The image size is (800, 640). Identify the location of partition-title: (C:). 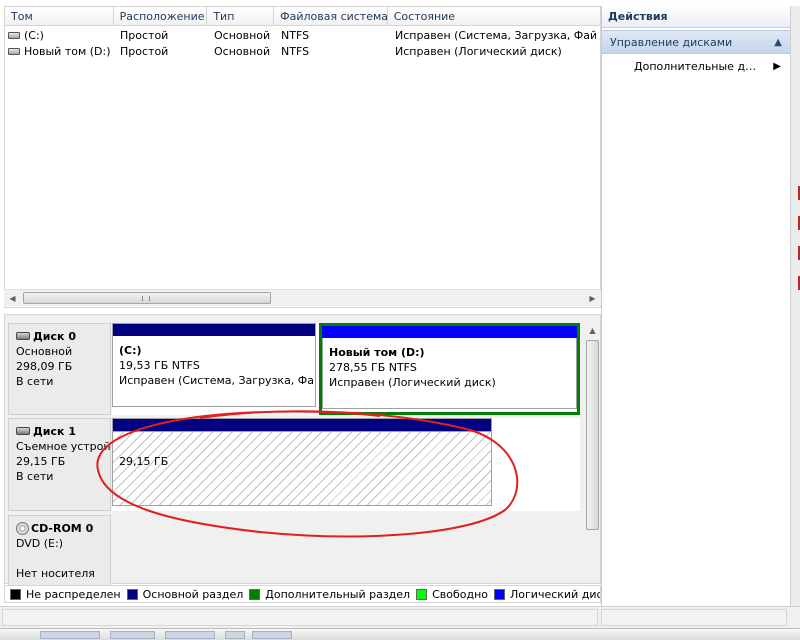
(130, 350).